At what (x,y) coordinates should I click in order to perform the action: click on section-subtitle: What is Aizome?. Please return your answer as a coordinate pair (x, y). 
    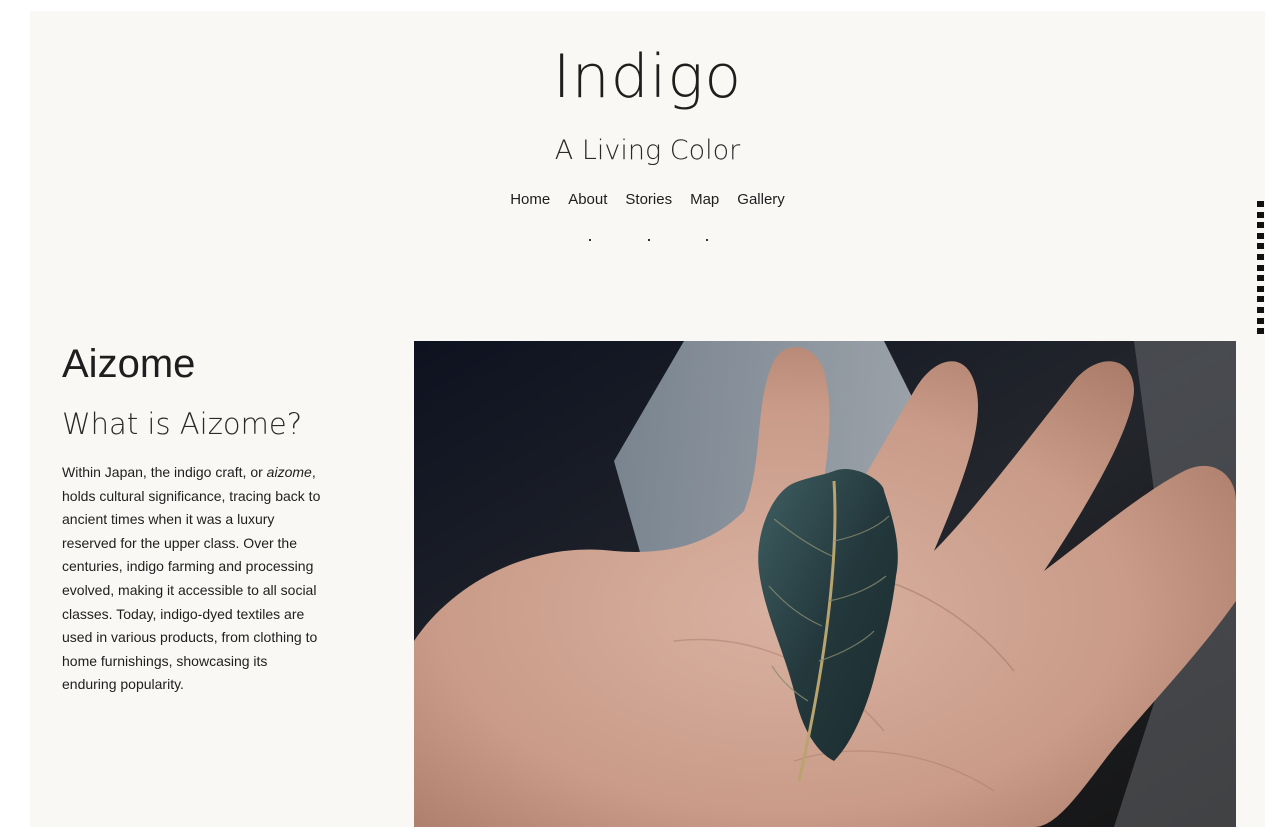
    Looking at the image, I should click on (182, 424).